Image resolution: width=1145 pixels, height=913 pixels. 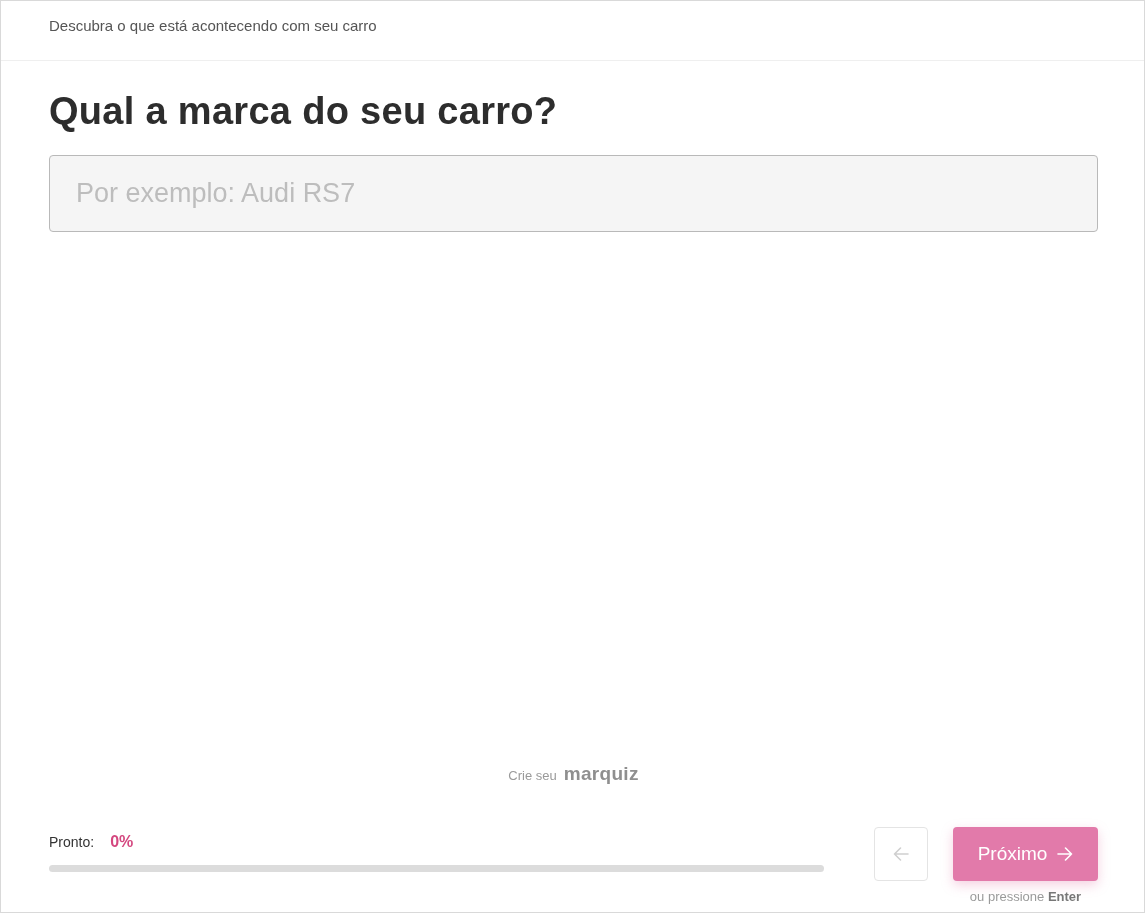 I want to click on next-button: Próximo, so click(x=1025, y=854).